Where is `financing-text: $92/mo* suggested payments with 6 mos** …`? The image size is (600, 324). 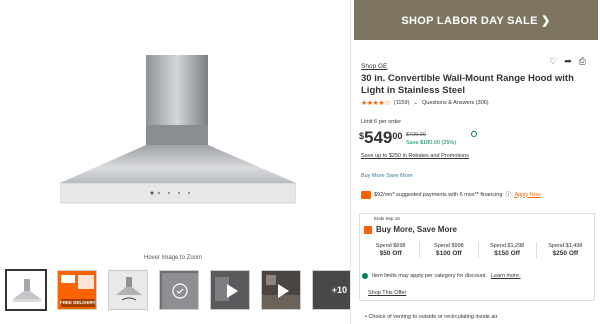 financing-text: $92/mo* suggested payments with 6 mos** … is located at coordinates (438, 194).